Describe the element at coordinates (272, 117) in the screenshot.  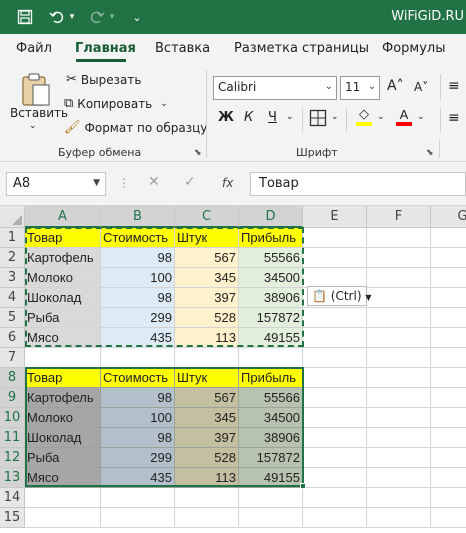
I see `underline-button: Ч` at that location.